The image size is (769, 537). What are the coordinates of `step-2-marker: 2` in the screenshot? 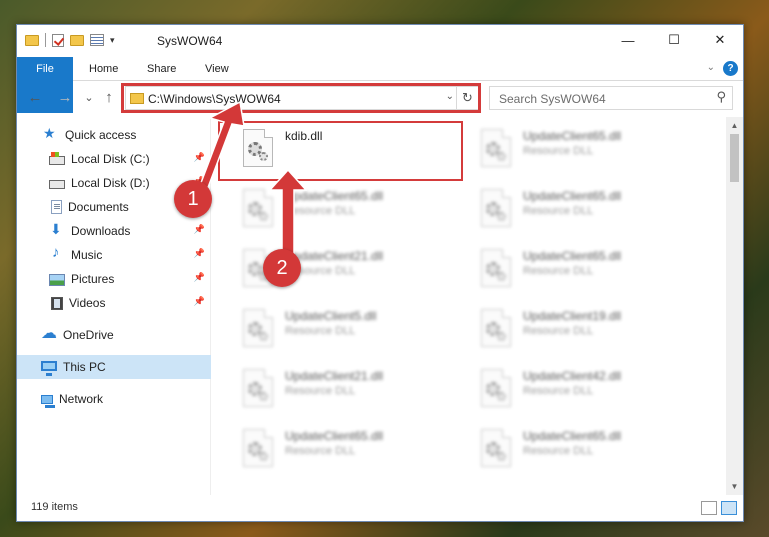 It's located at (282, 268).